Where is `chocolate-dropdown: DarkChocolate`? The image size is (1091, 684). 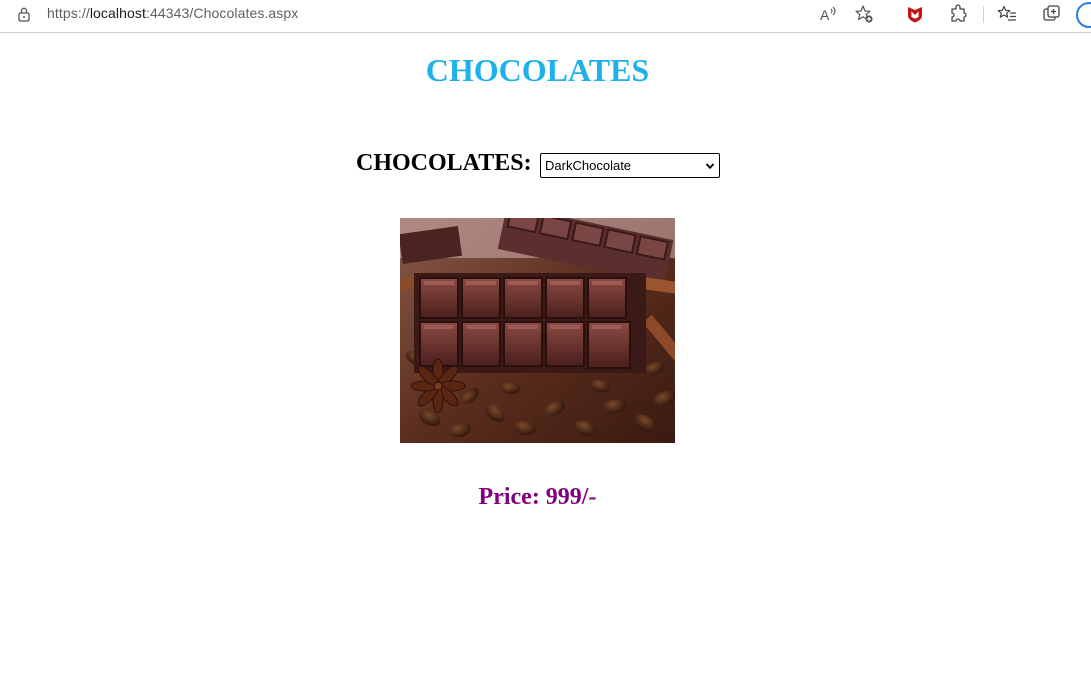 chocolate-dropdown: DarkChocolate is located at coordinates (630, 165).